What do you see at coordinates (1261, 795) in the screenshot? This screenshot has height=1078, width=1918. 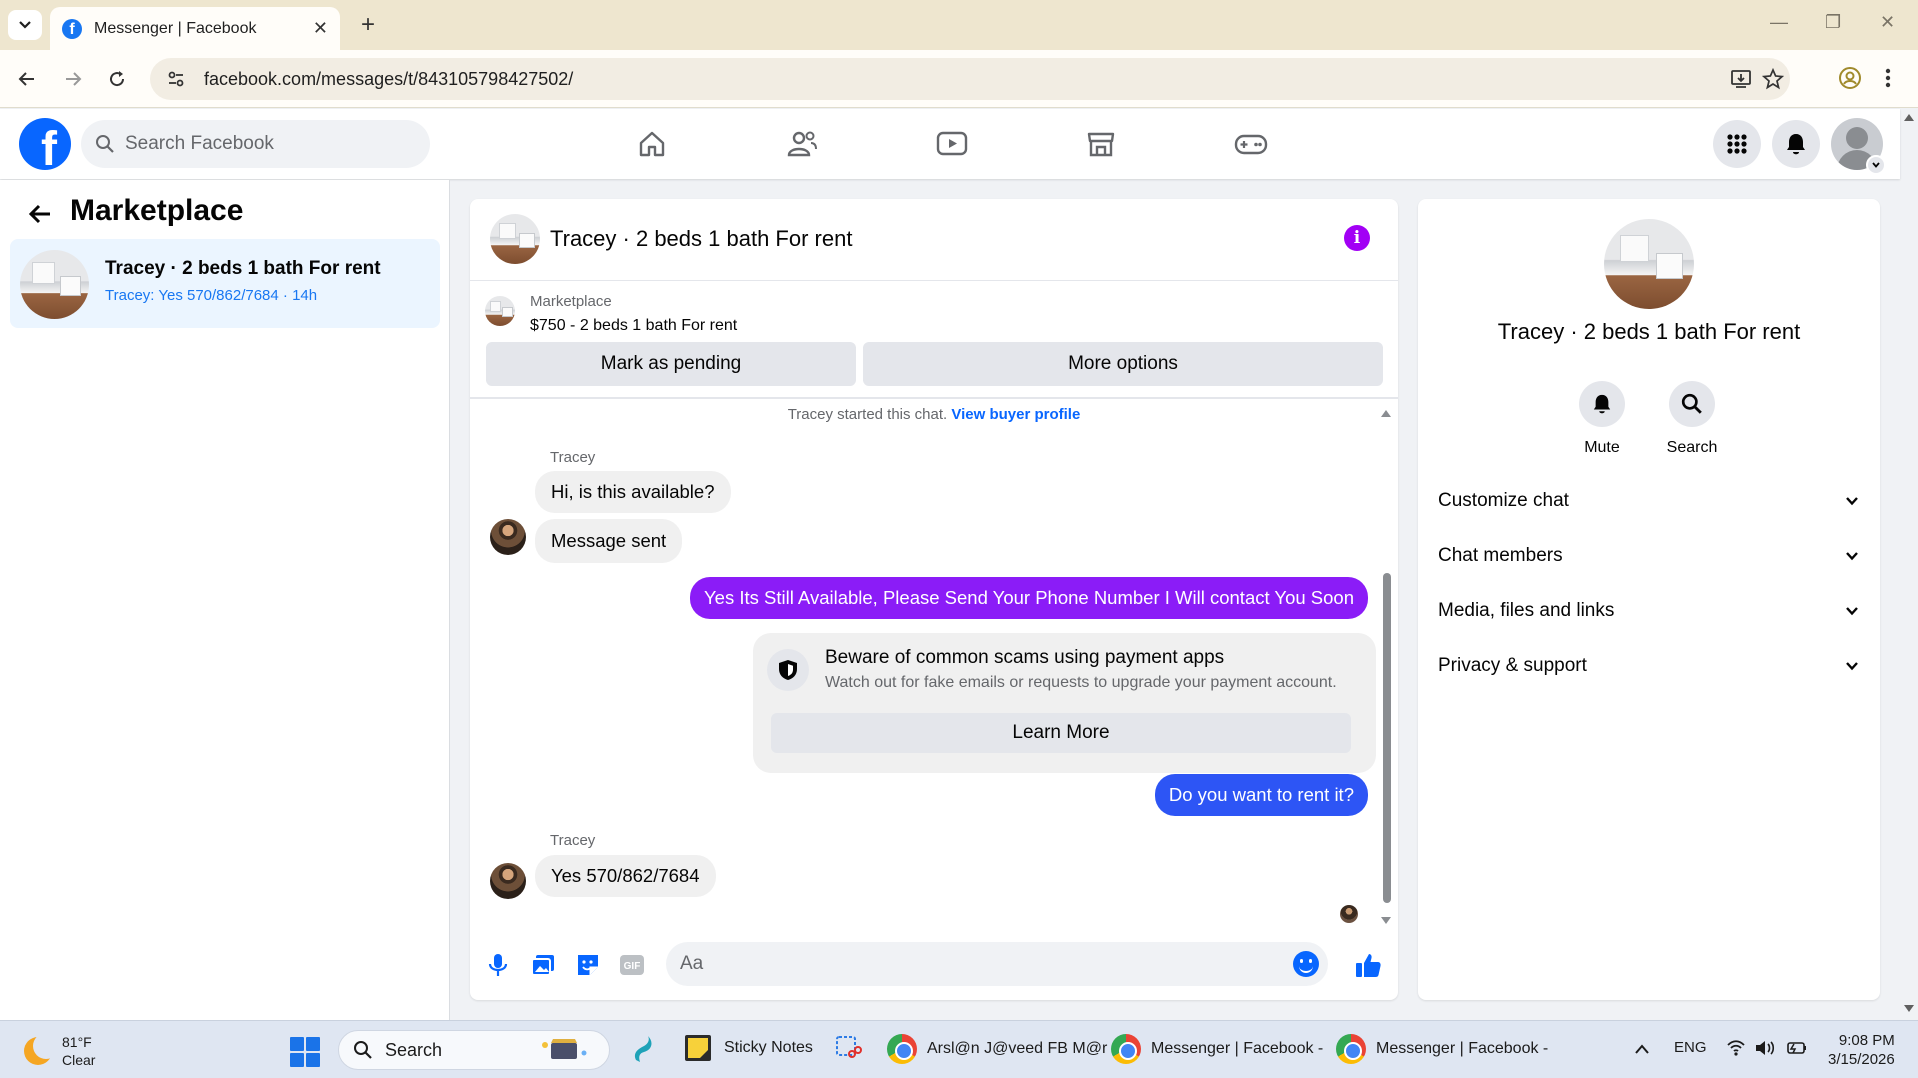 I see `outgoing-message: Do you want to rent it?` at bounding box center [1261, 795].